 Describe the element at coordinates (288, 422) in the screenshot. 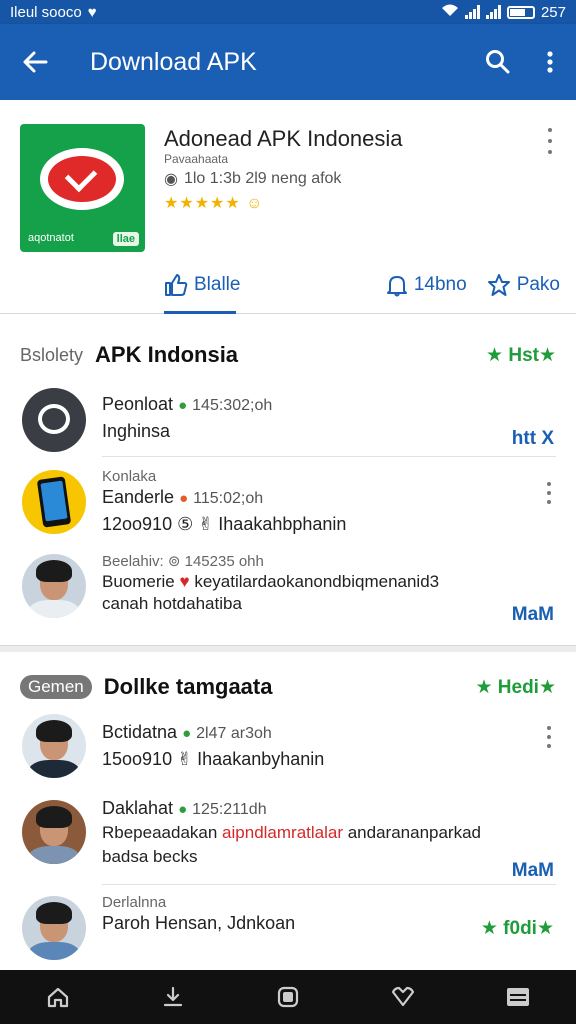

I see `list-item: Peonloat ● 145:302;oh Inghinsa htt X` at that location.